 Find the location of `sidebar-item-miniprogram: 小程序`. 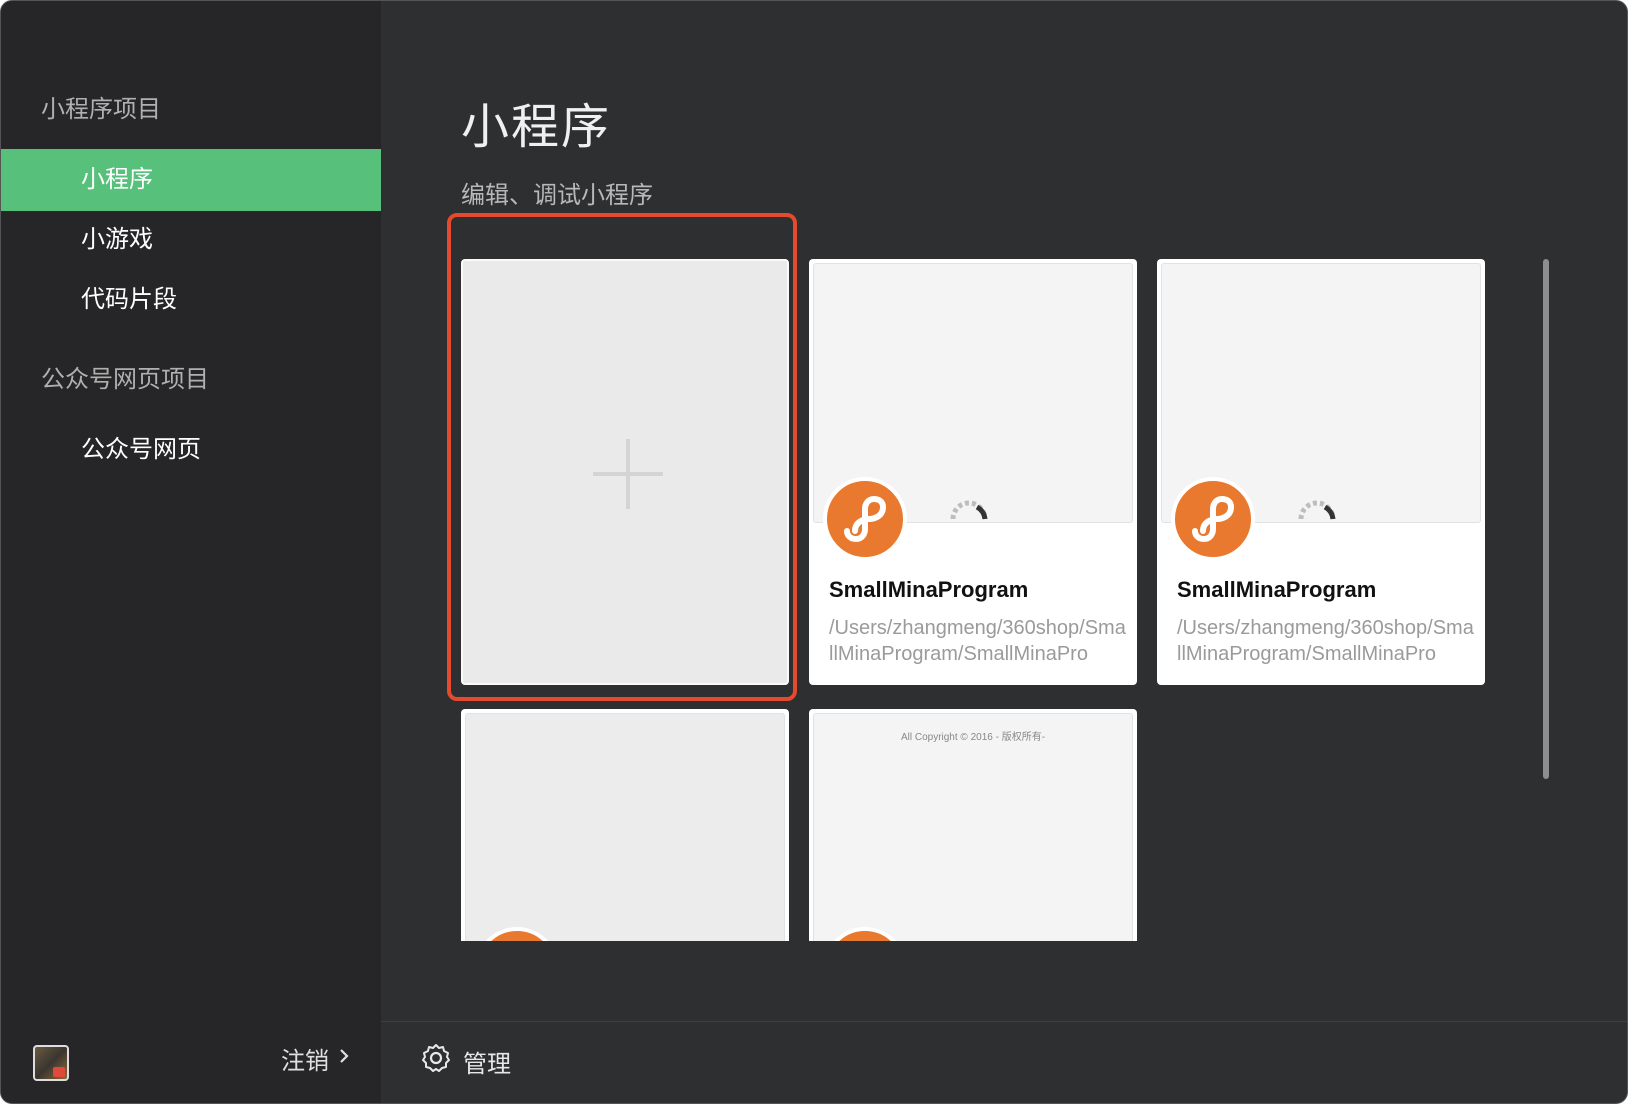

sidebar-item-miniprogram: 小程序 is located at coordinates (191, 180).